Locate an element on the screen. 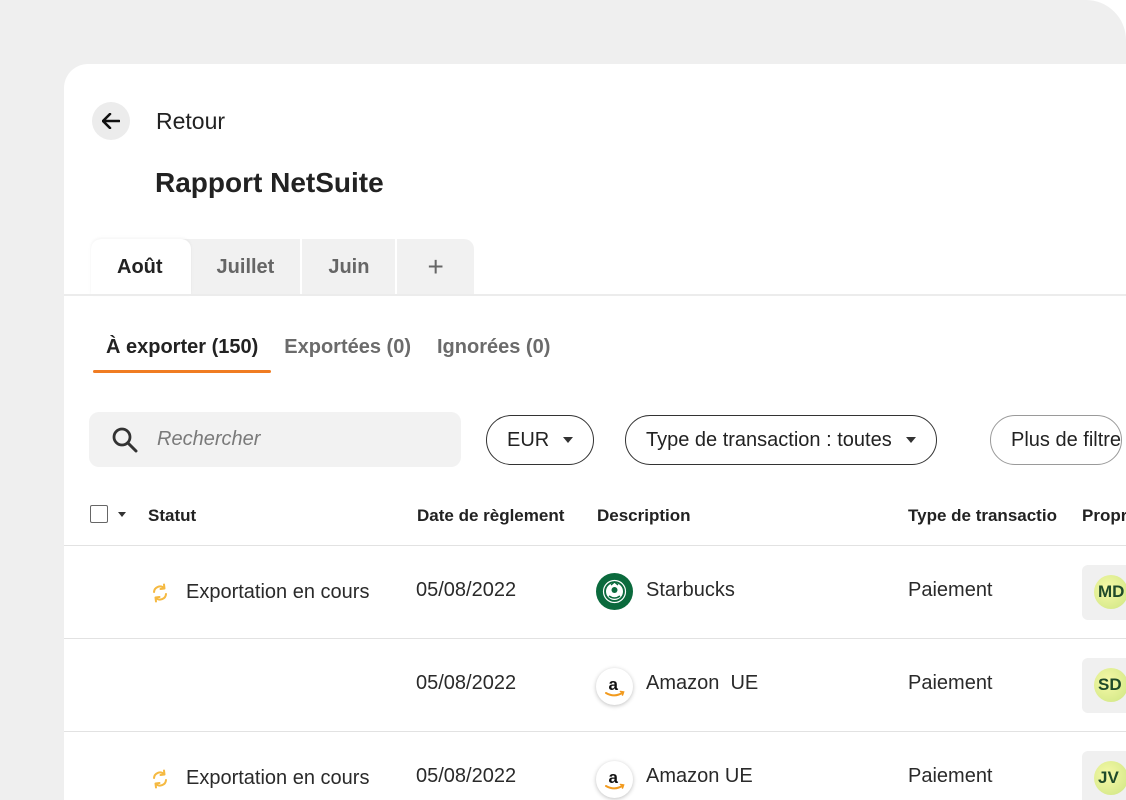  transaction-type-filter-label: Type de transaction : toutes is located at coordinates (769, 439).